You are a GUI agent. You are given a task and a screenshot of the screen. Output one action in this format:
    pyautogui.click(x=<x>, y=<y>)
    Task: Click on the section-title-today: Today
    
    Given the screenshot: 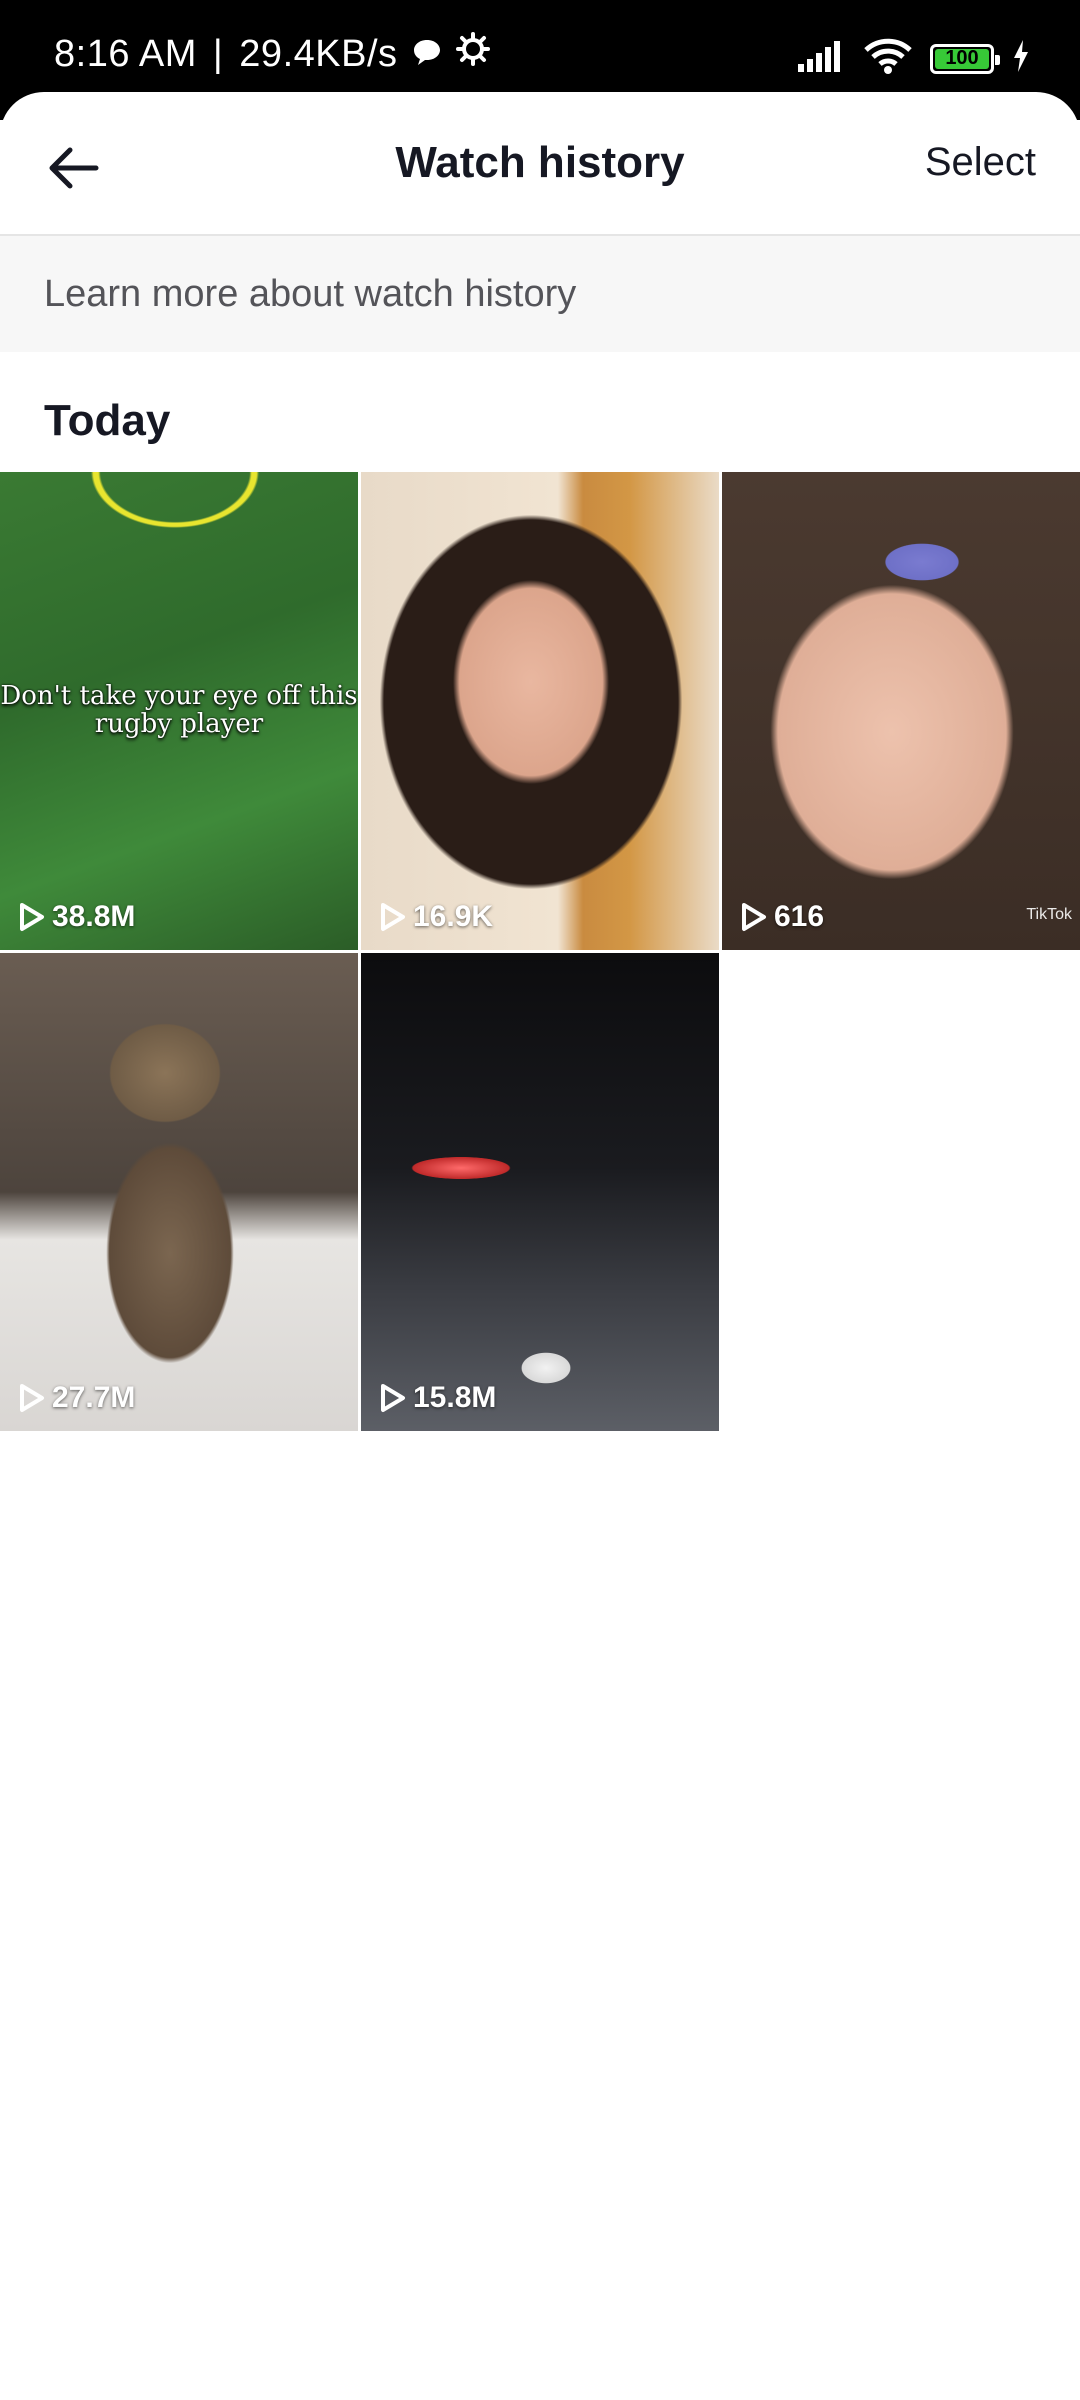 What is the action you would take?
    pyautogui.click(x=107, y=420)
    